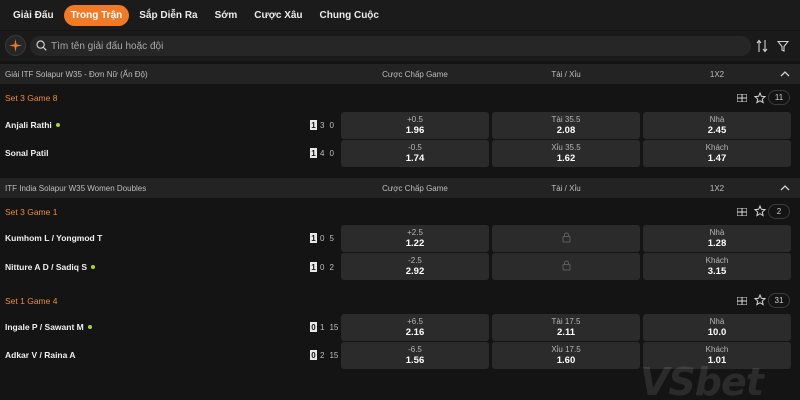 The width and height of the screenshot is (800, 400). I want to click on search-box, so click(390, 46).